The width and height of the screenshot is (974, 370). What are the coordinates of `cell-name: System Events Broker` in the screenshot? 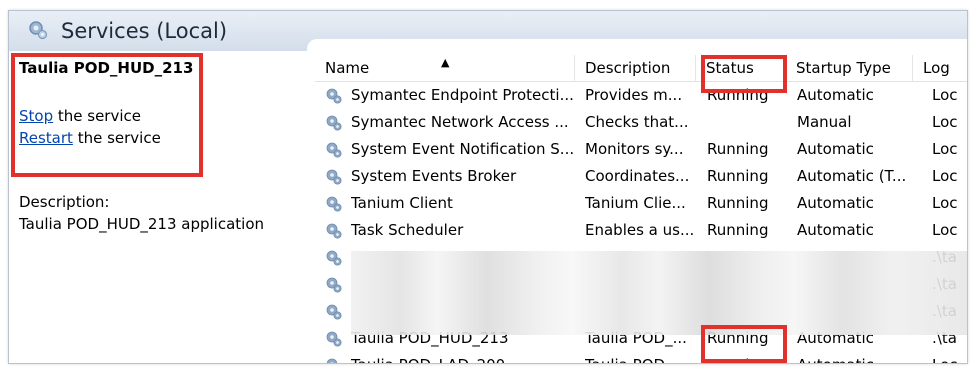 It's located at (434, 176).